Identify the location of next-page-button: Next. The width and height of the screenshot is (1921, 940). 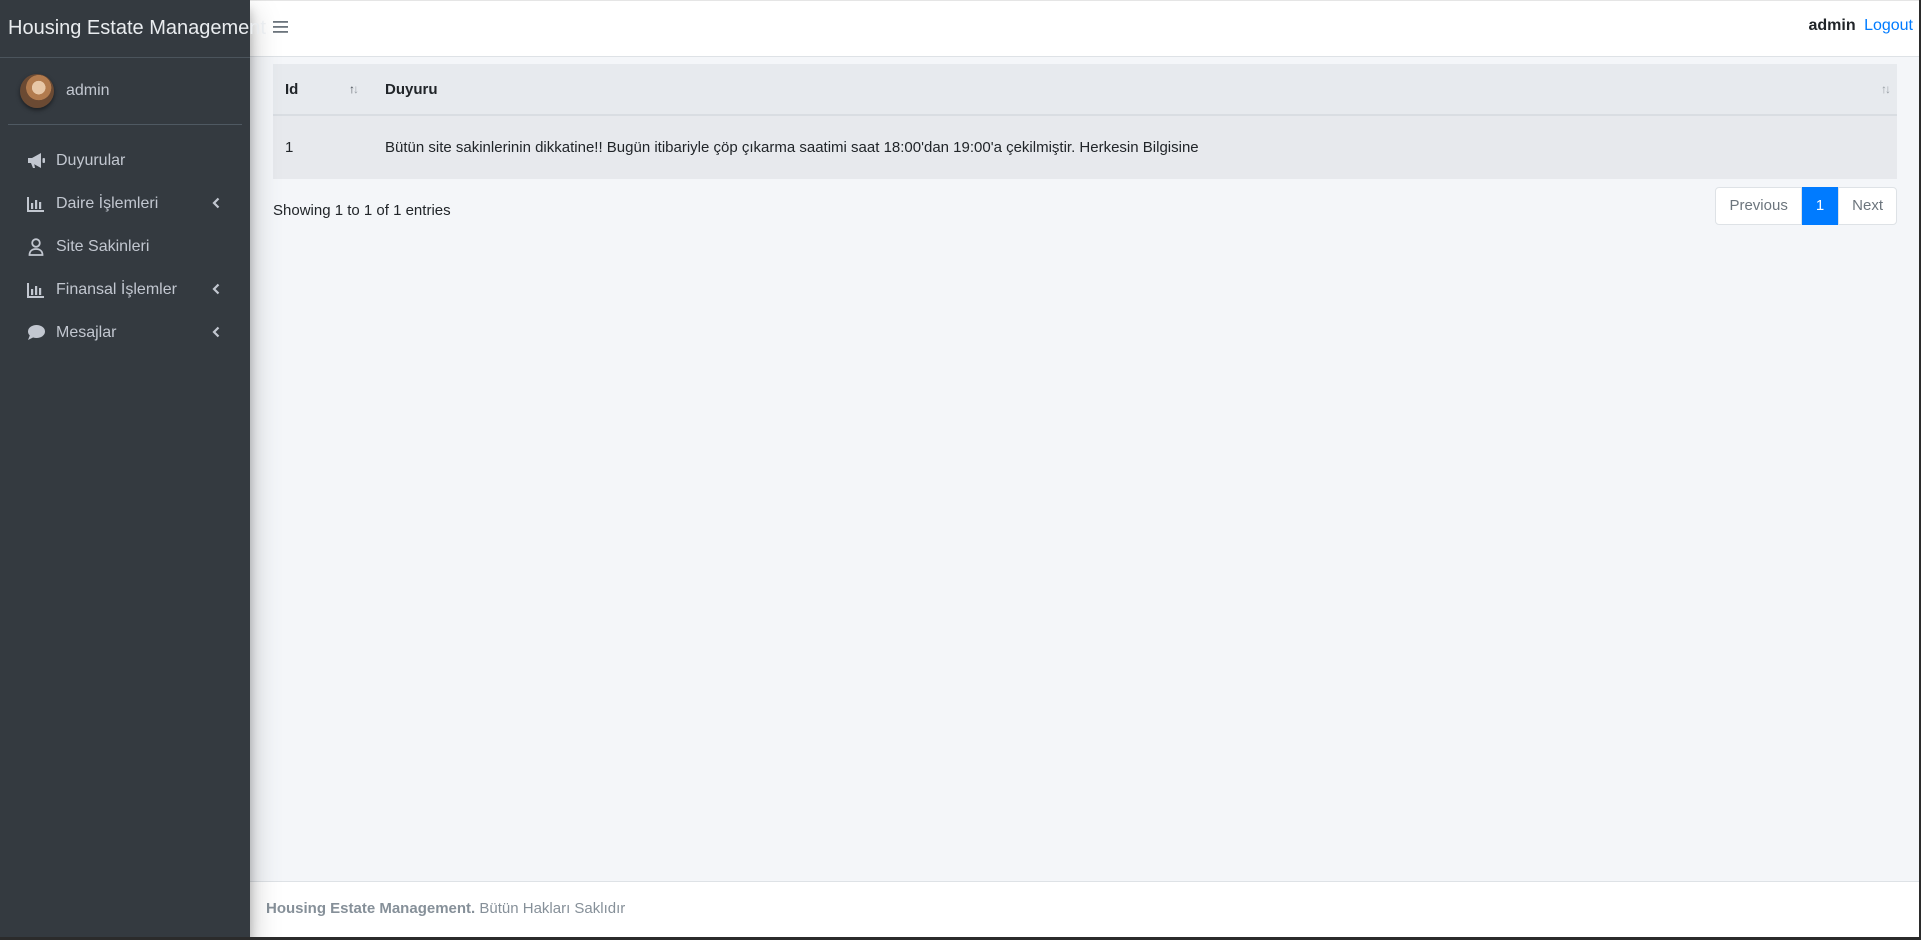
(1867, 206).